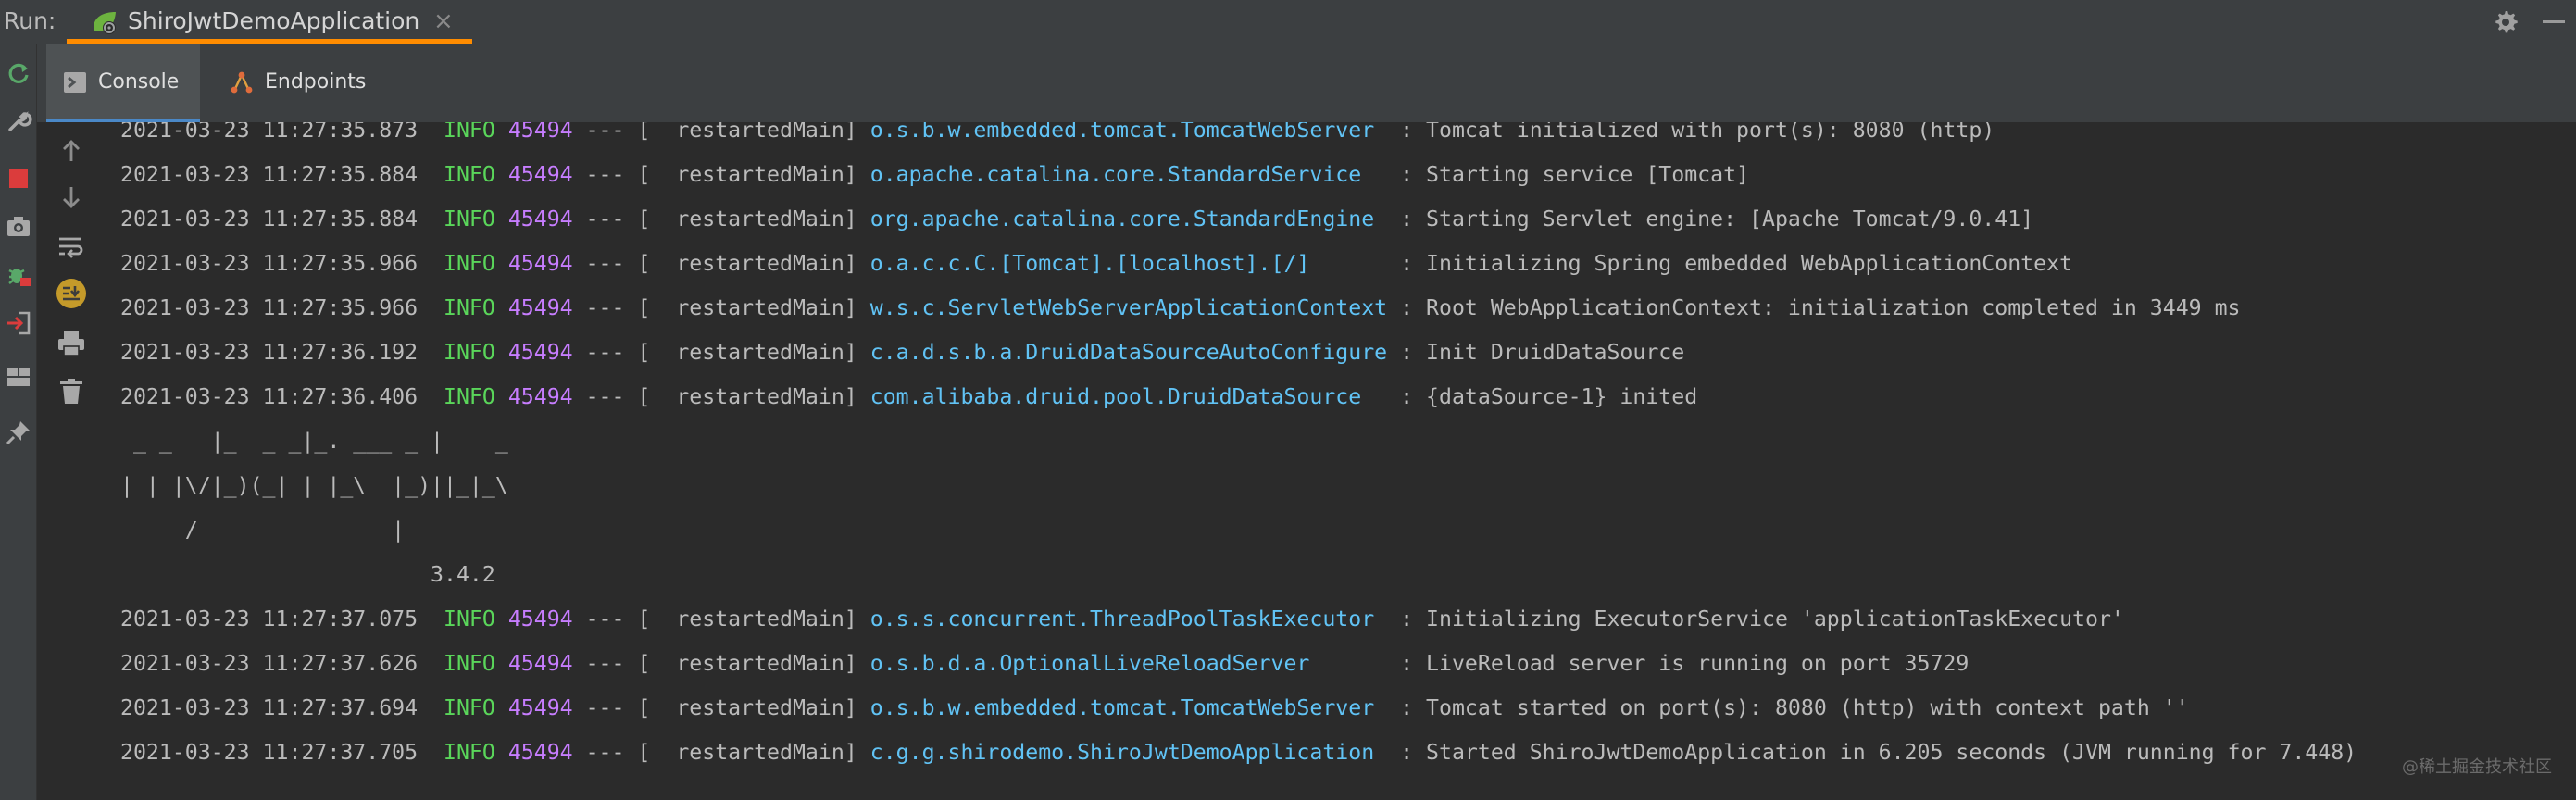  What do you see at coordinates (282, 133) in the screenshot?
I see `log-timestamp: 2021-03-23 11:27:35.873` at bounding box center [282, 133].